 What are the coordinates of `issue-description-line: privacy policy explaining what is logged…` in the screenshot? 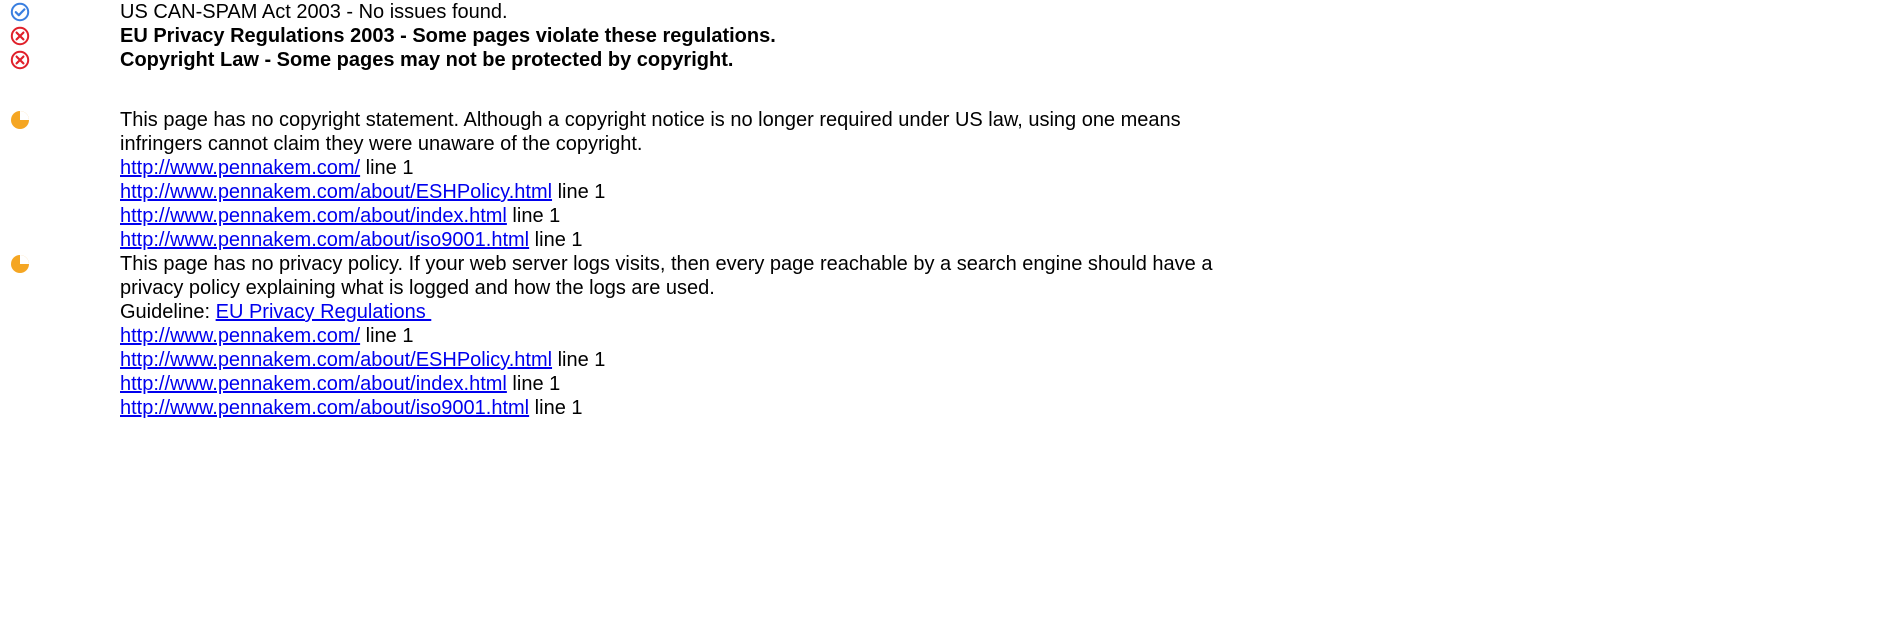 It's located at (417, 288).